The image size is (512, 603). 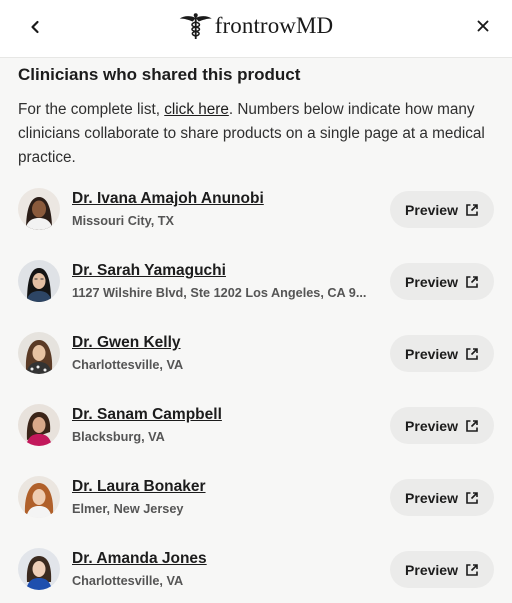 I want to click on logo-text: frontrowMD, so click(x=274, y=25).